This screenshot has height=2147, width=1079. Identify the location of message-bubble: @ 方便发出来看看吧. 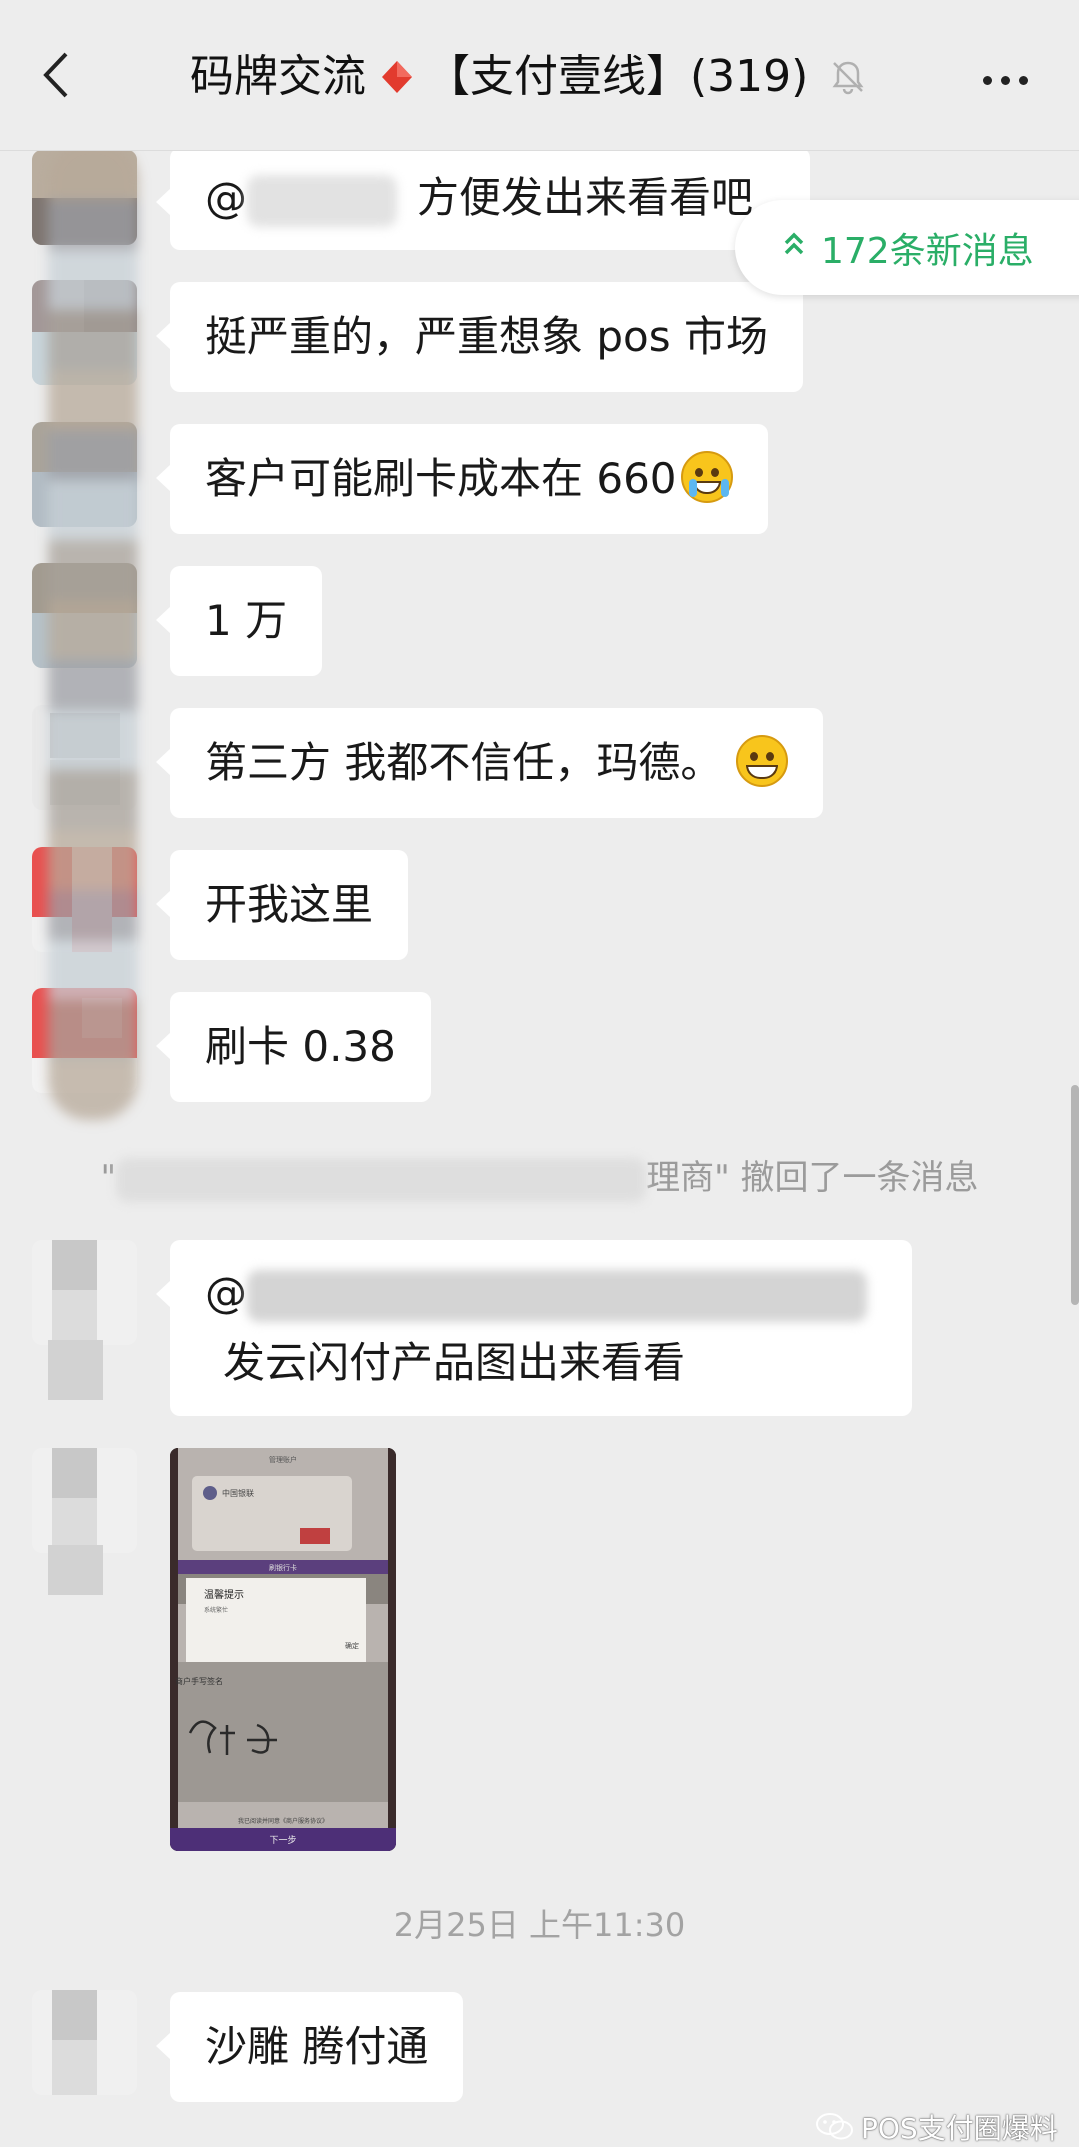
(483, 200).